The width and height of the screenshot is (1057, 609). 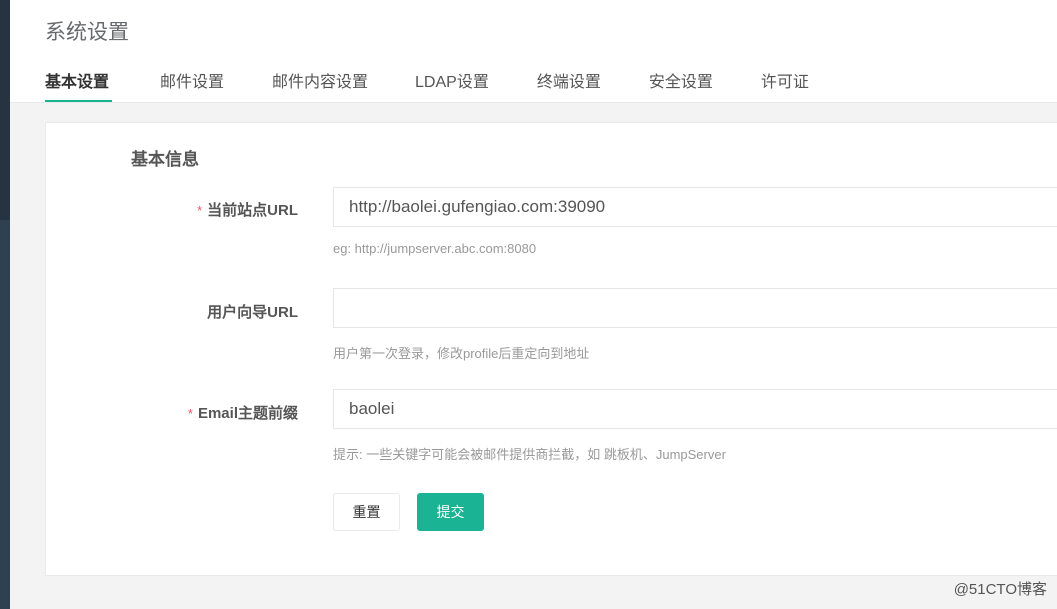 I want to click on reset-button: 重置, so click(x=366, y=512).